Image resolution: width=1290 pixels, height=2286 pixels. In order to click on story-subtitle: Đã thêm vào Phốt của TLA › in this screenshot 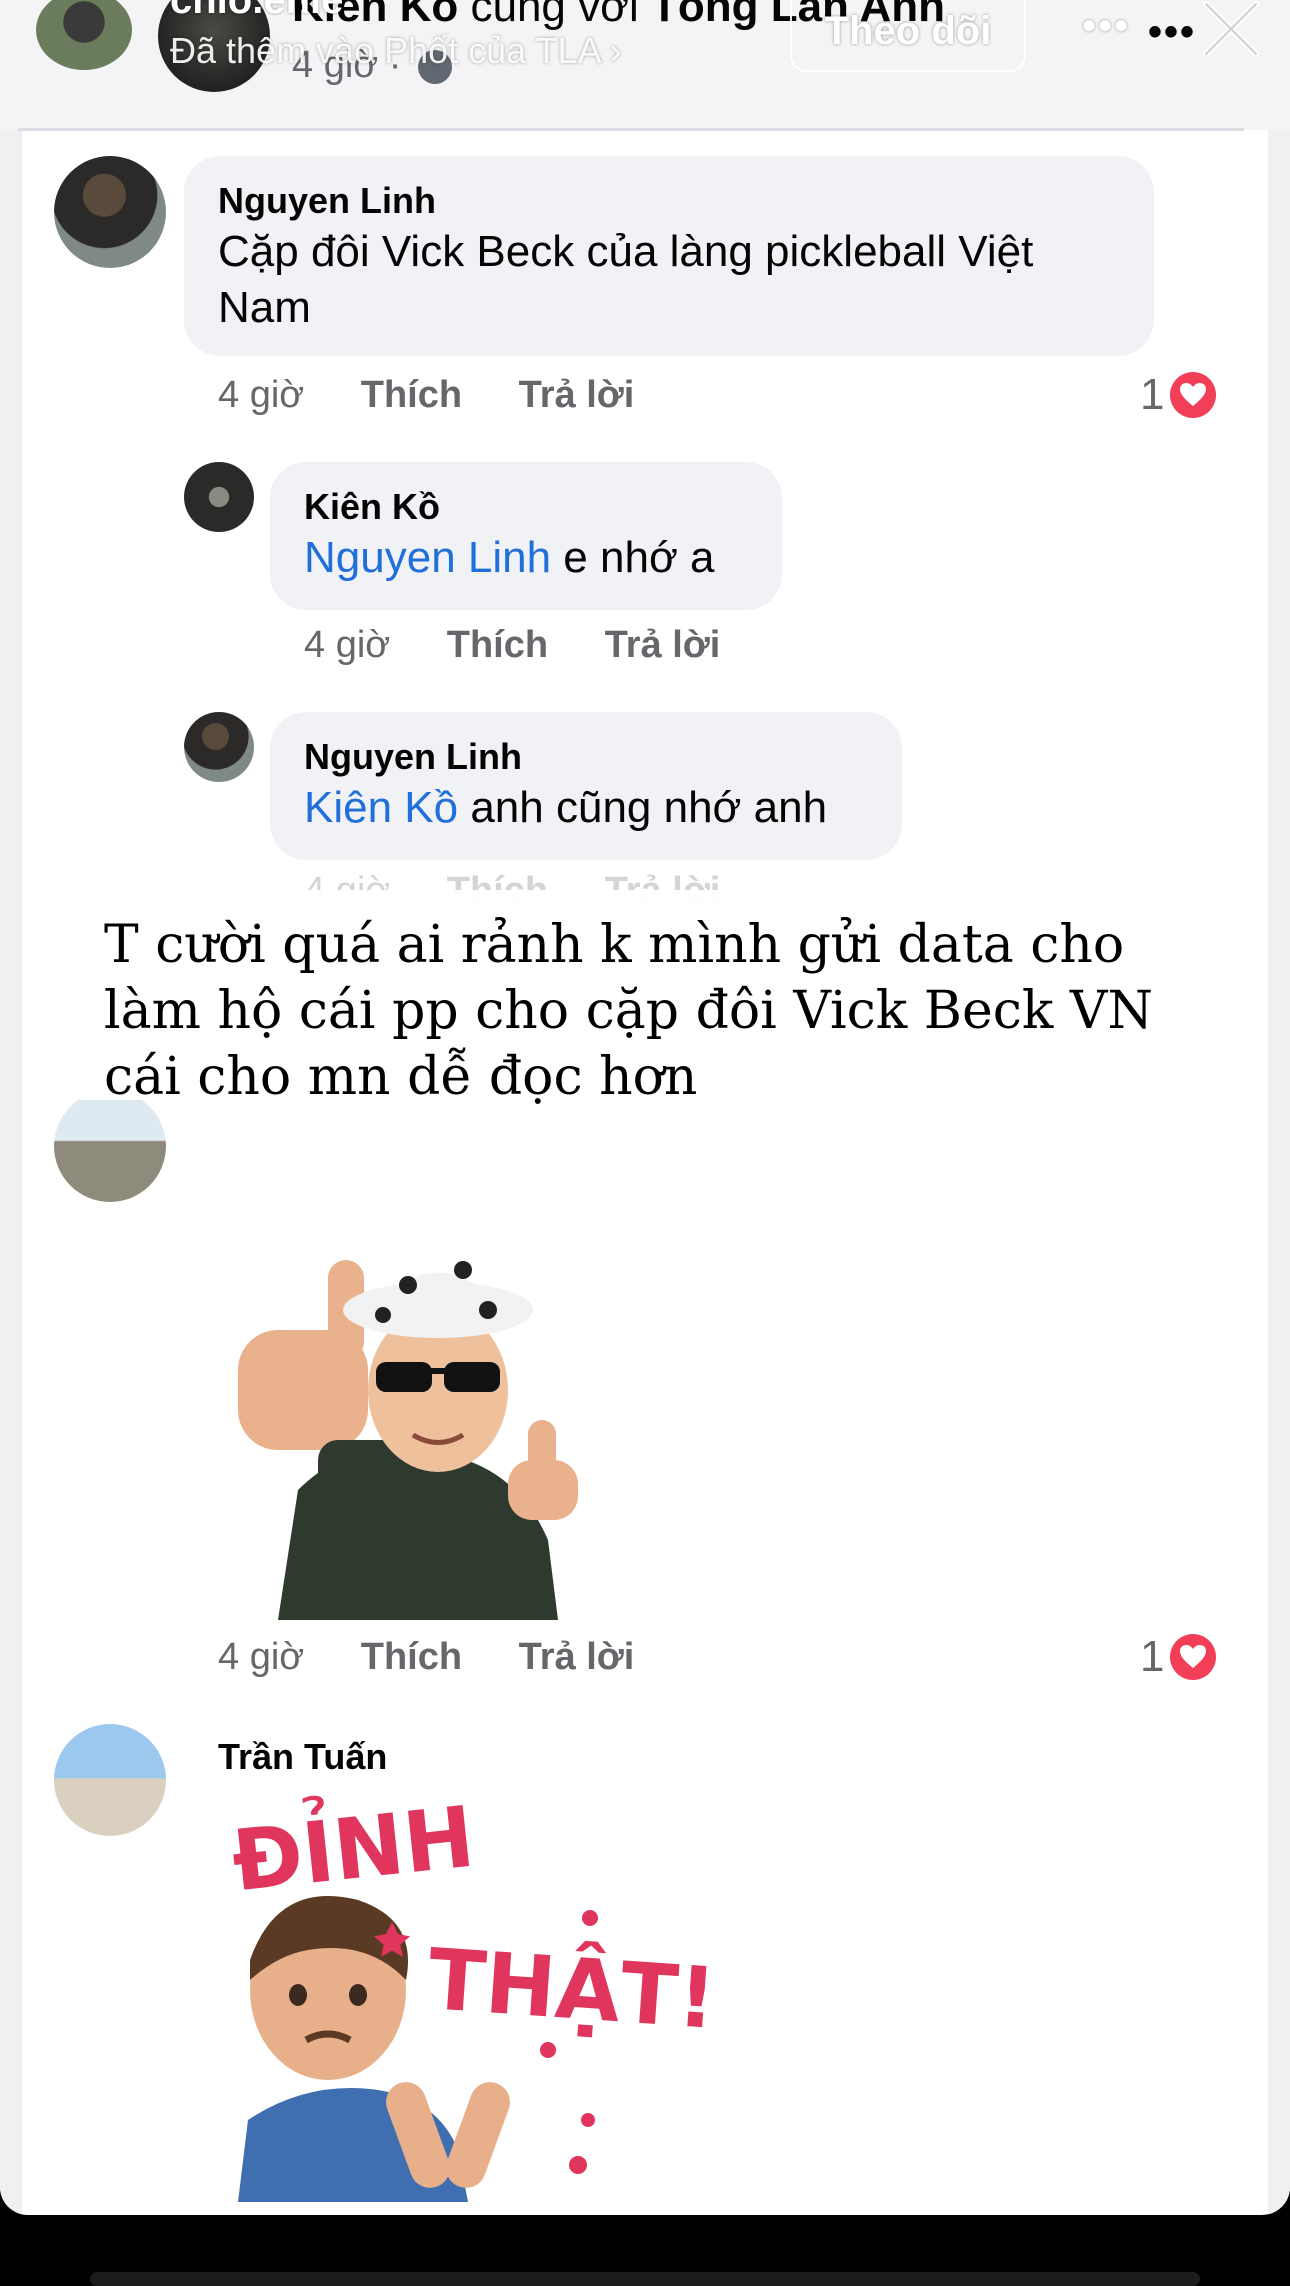, I will do `click(396, 51)`.